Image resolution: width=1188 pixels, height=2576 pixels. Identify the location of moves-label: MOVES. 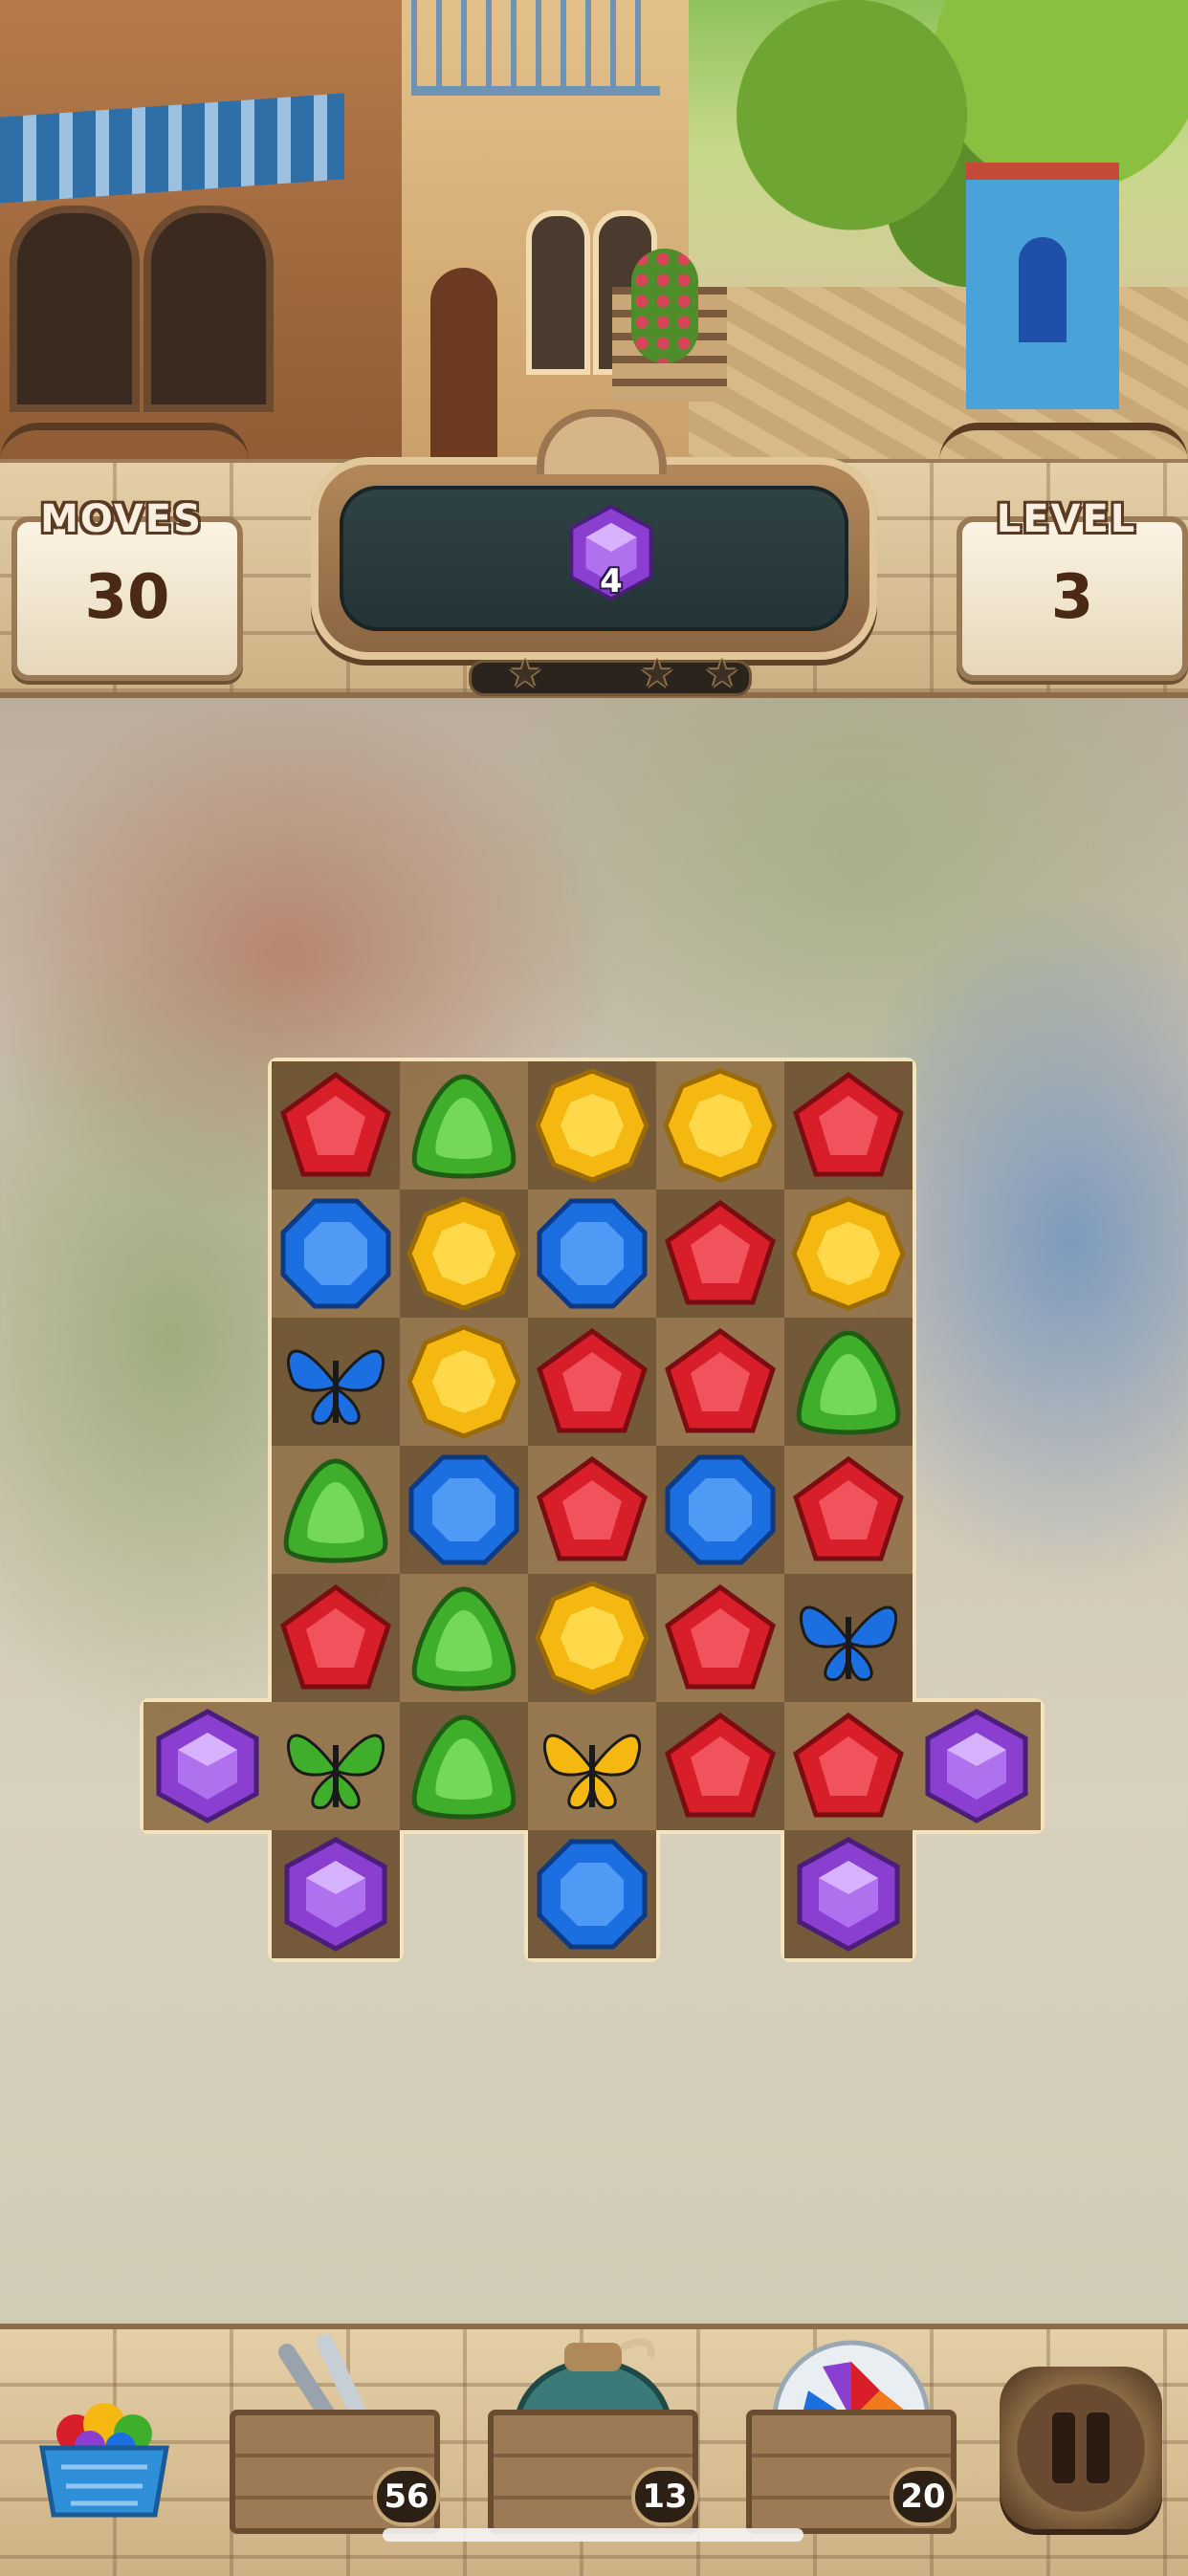
(121, 519).